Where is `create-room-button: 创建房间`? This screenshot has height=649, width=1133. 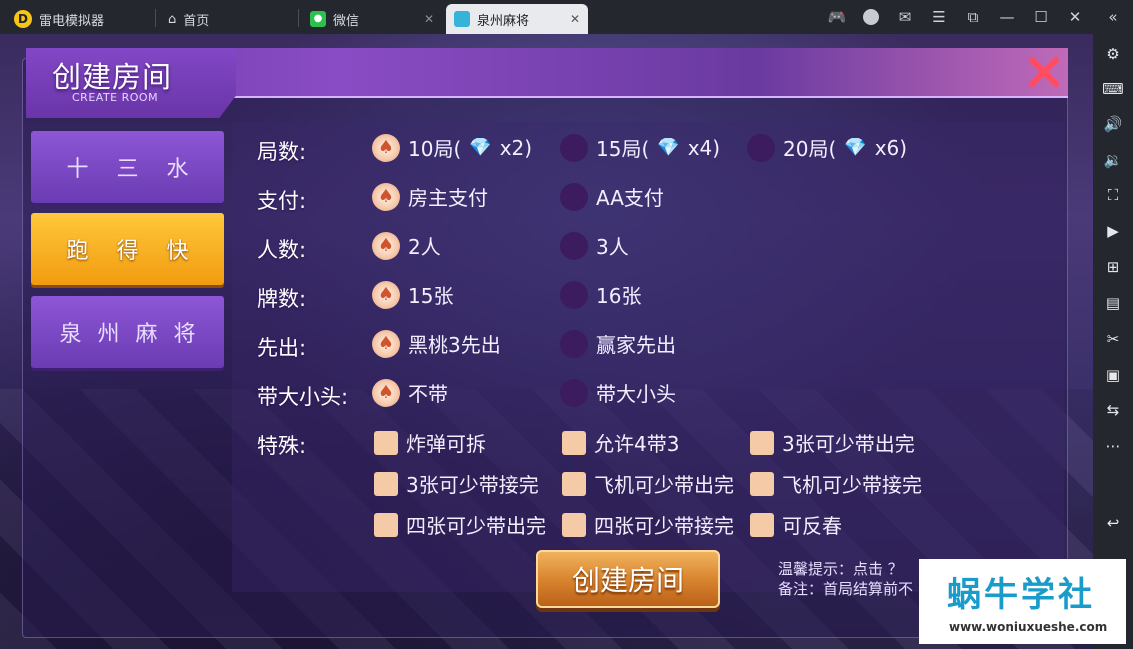
create-room-button: 创建房间 is located at coordinates (628, 579).